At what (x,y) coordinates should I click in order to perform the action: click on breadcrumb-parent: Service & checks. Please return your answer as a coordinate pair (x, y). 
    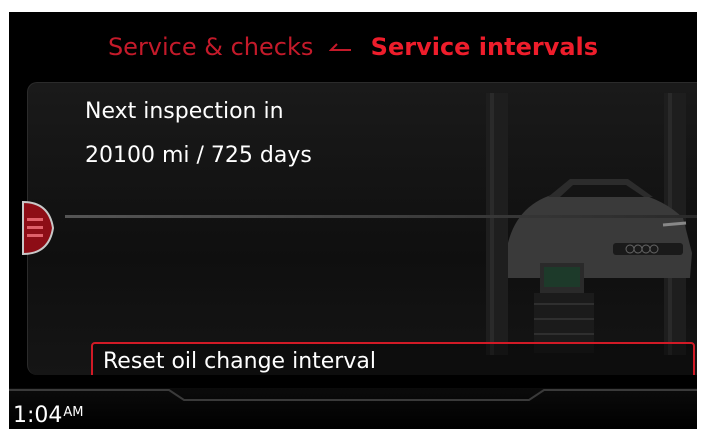
    Looking at the image, I should click on (210, 47).